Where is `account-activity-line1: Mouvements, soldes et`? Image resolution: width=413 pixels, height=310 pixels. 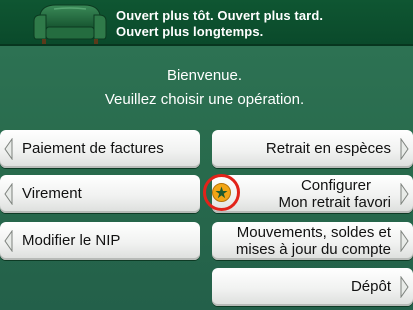 account-activity-line1: Mouvements, soldes et is located at coordinates (313, 232).